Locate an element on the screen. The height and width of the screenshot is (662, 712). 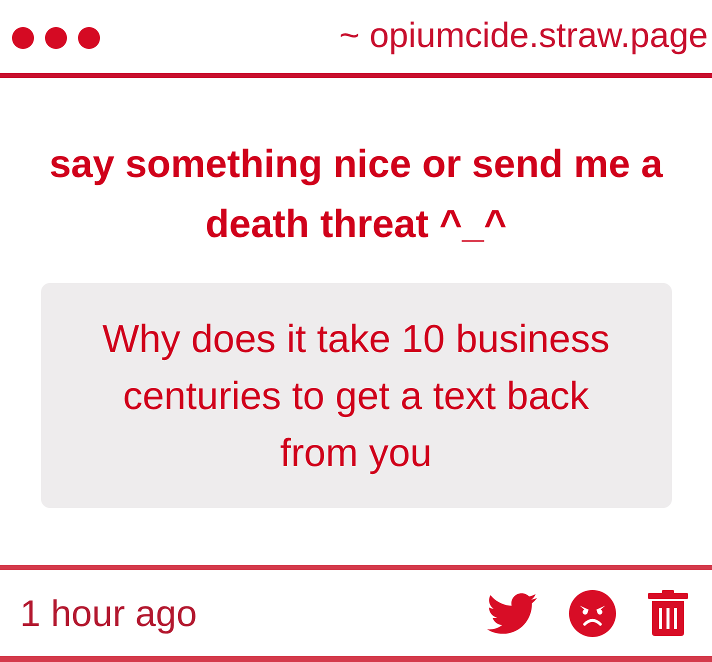
bird-icon is located at coordinates (512, 613).